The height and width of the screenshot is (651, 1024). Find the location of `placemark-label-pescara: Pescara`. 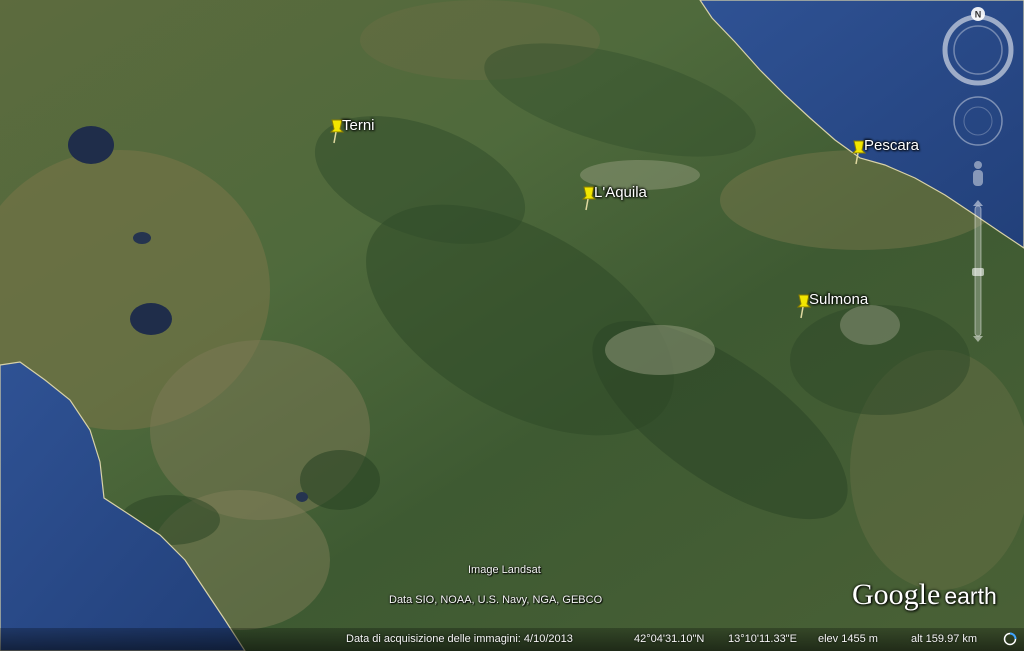

placemark-label-pescara: Pescara is located at coordinates (891, 145).